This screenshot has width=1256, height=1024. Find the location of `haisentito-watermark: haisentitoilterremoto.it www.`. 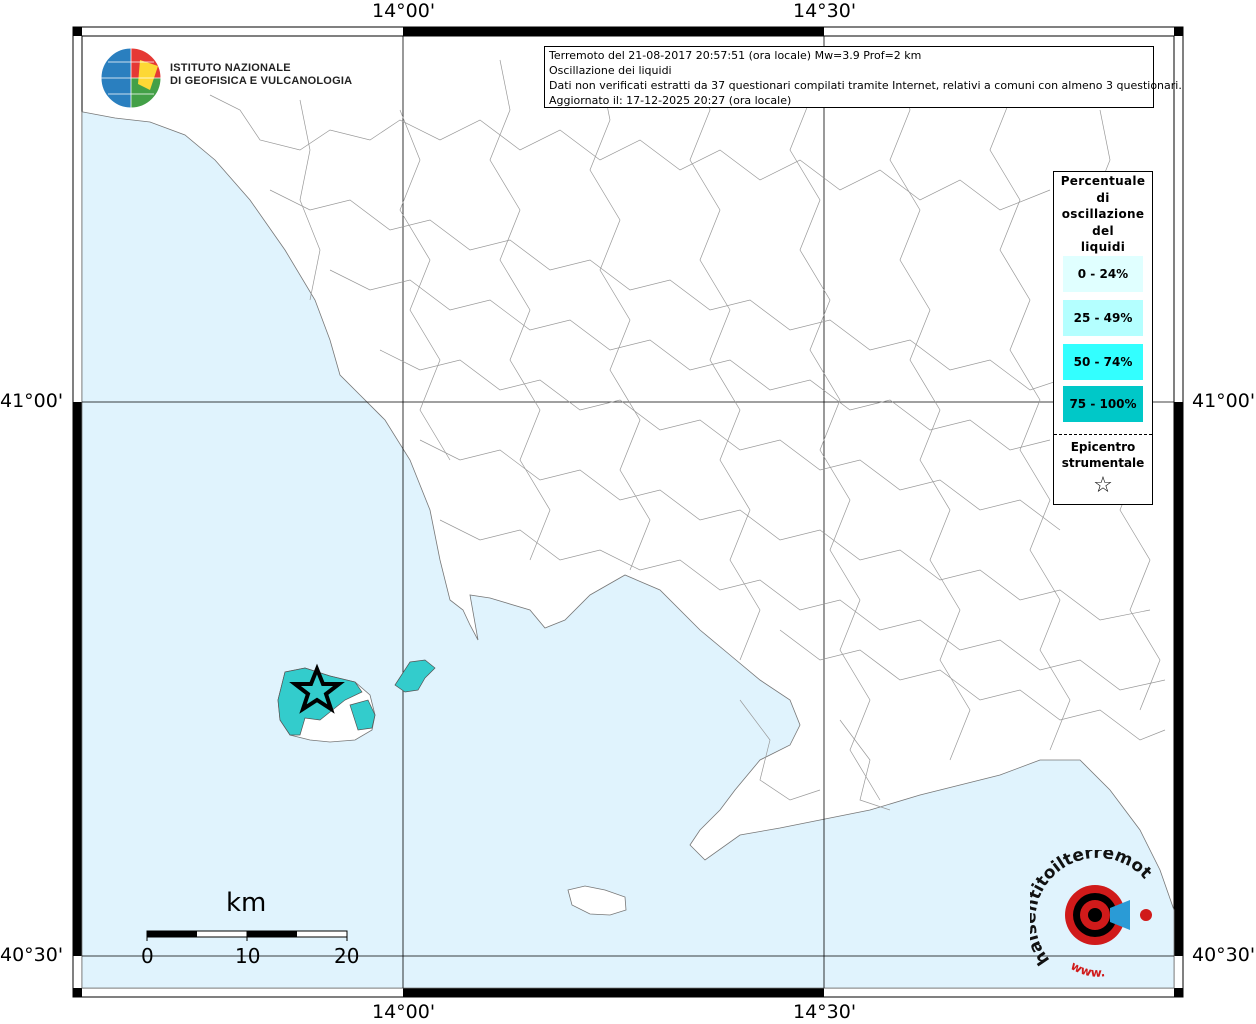

haisentito-watermark: haisentitoilterremoto.it www. is located at coordinates (1093, 915).